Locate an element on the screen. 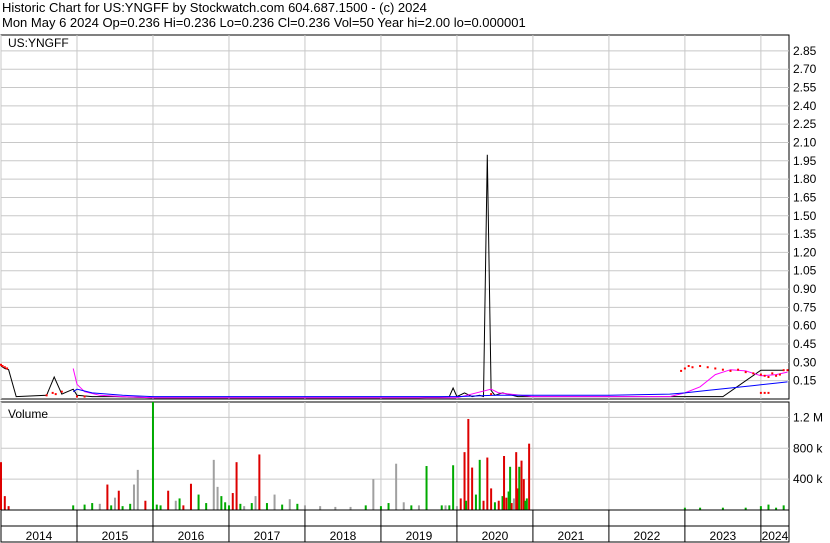  price-panel-title: US:YNGFF is located at coordinates (38, 43).